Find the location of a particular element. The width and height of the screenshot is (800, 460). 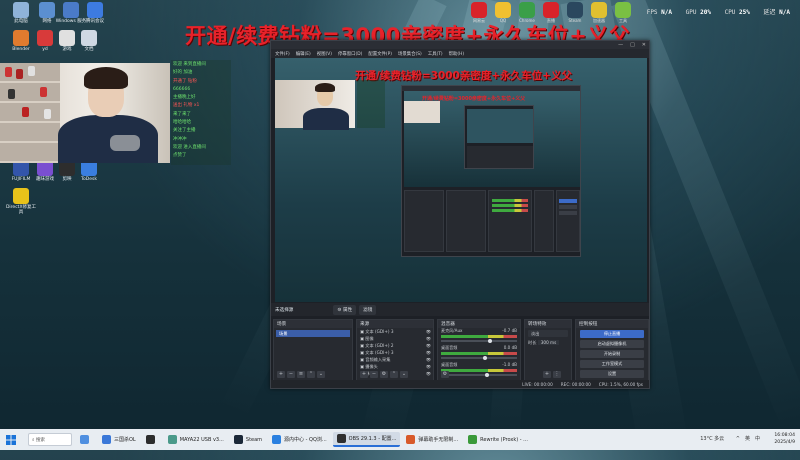

source-settings-button: ⚙ is located at coordinates (384, 374).